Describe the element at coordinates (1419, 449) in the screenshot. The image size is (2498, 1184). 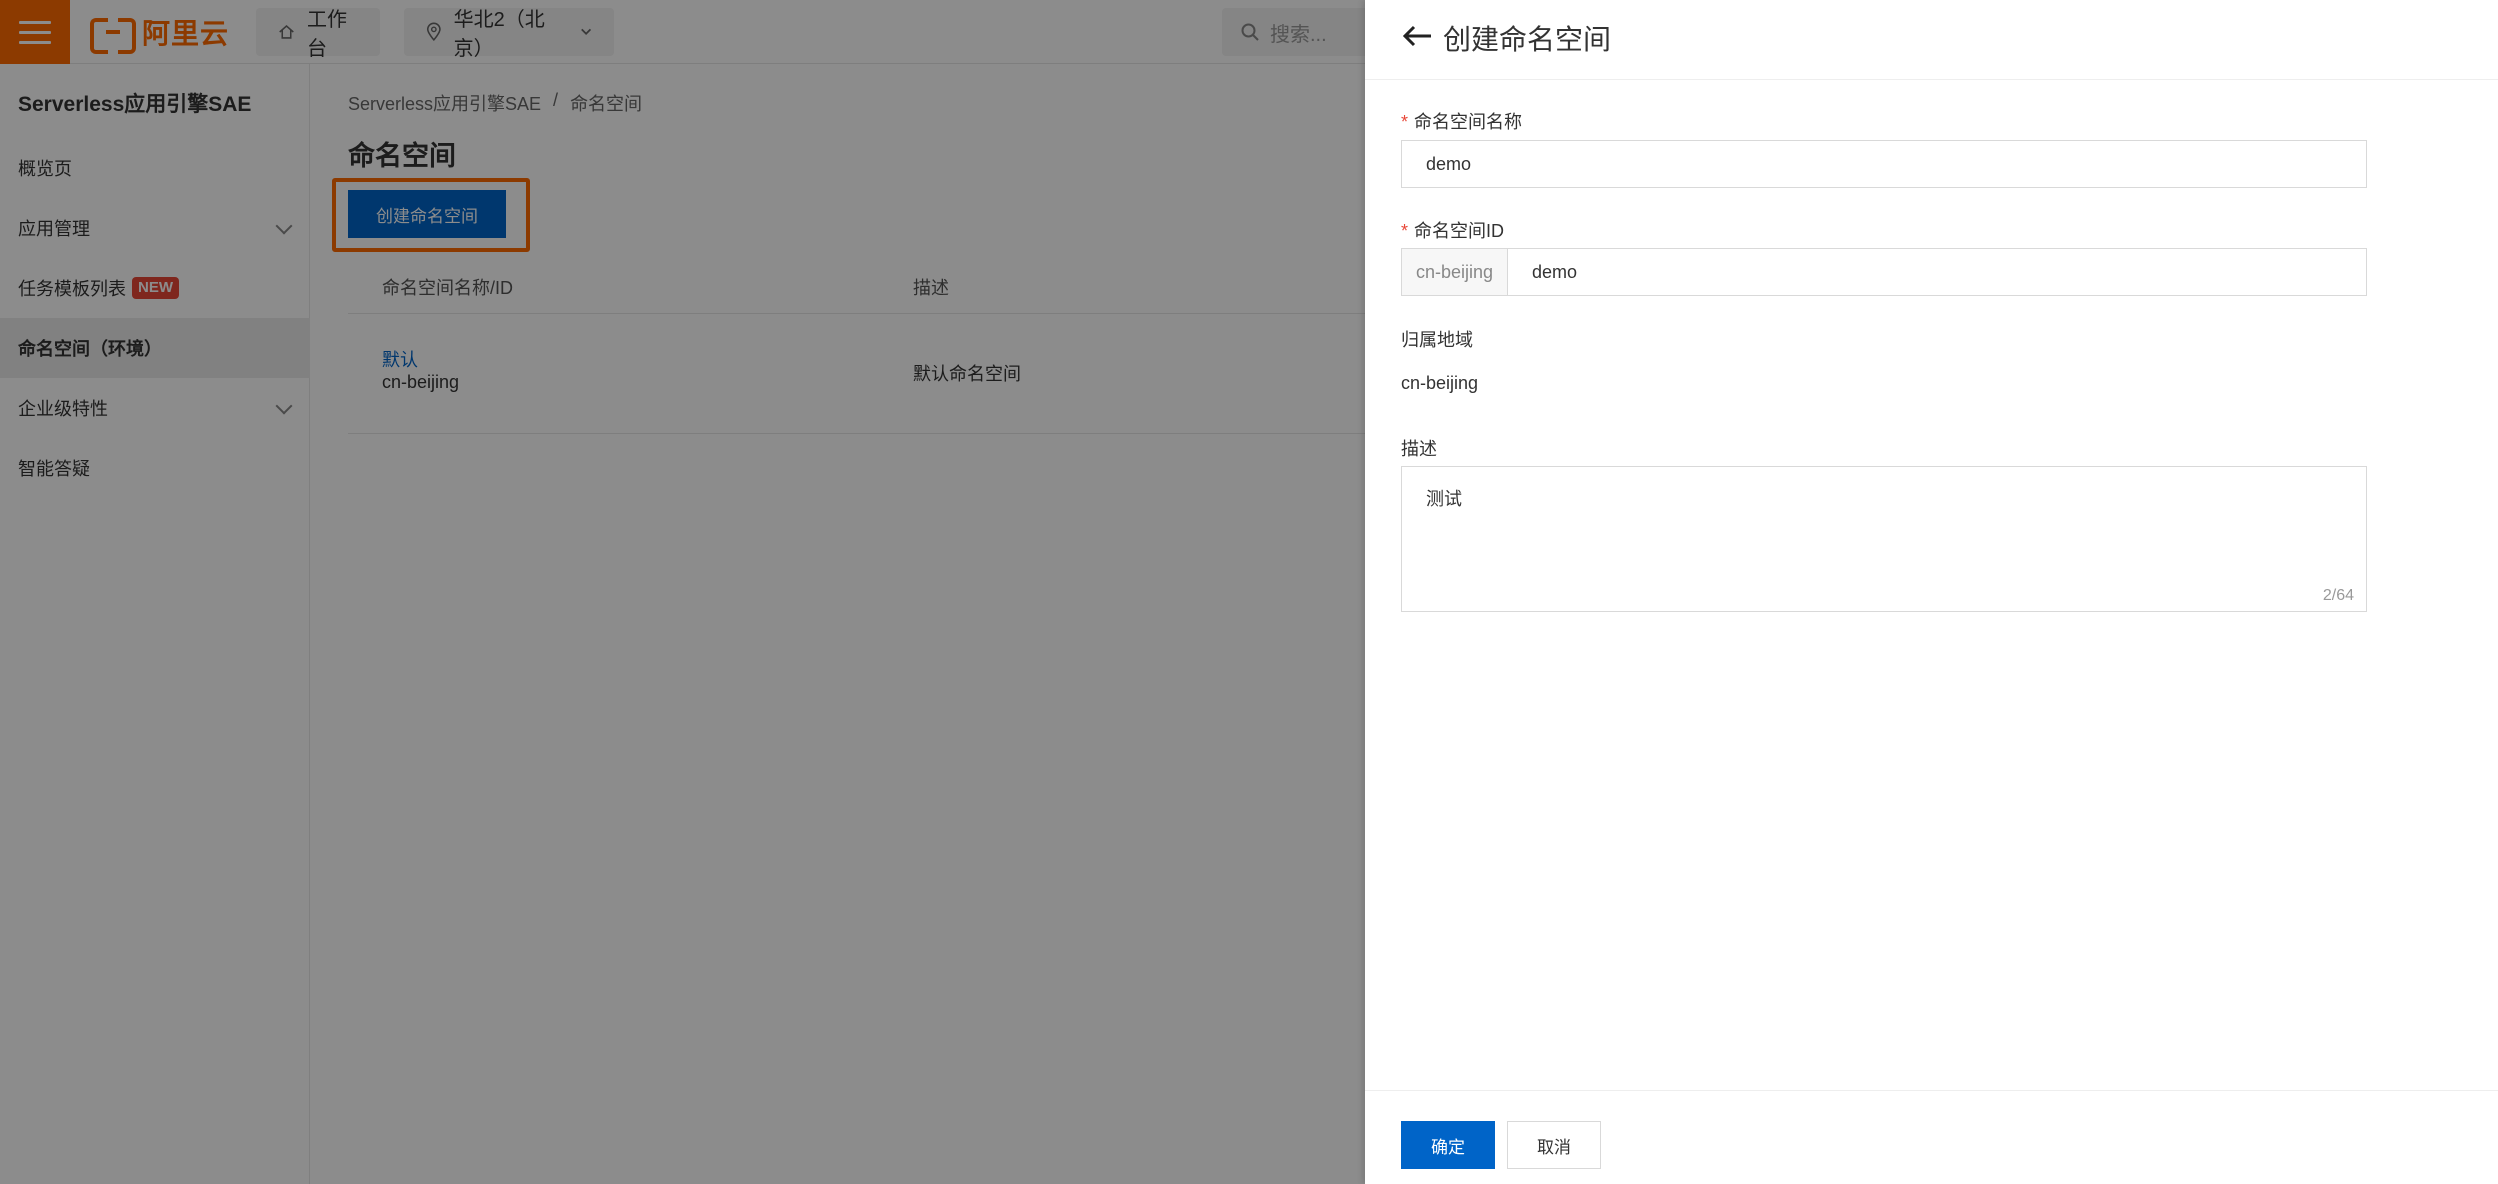
I see `description-label: 描述` at that location.